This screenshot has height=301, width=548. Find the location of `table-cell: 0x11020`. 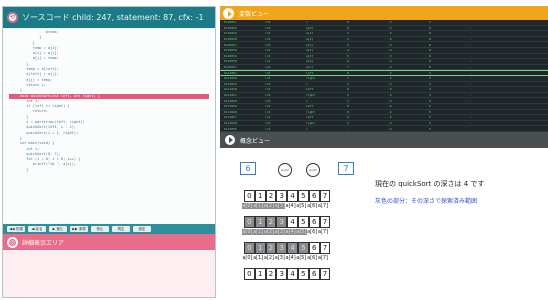

table-cell: 0x11020 is located at coordinates (230, 100).